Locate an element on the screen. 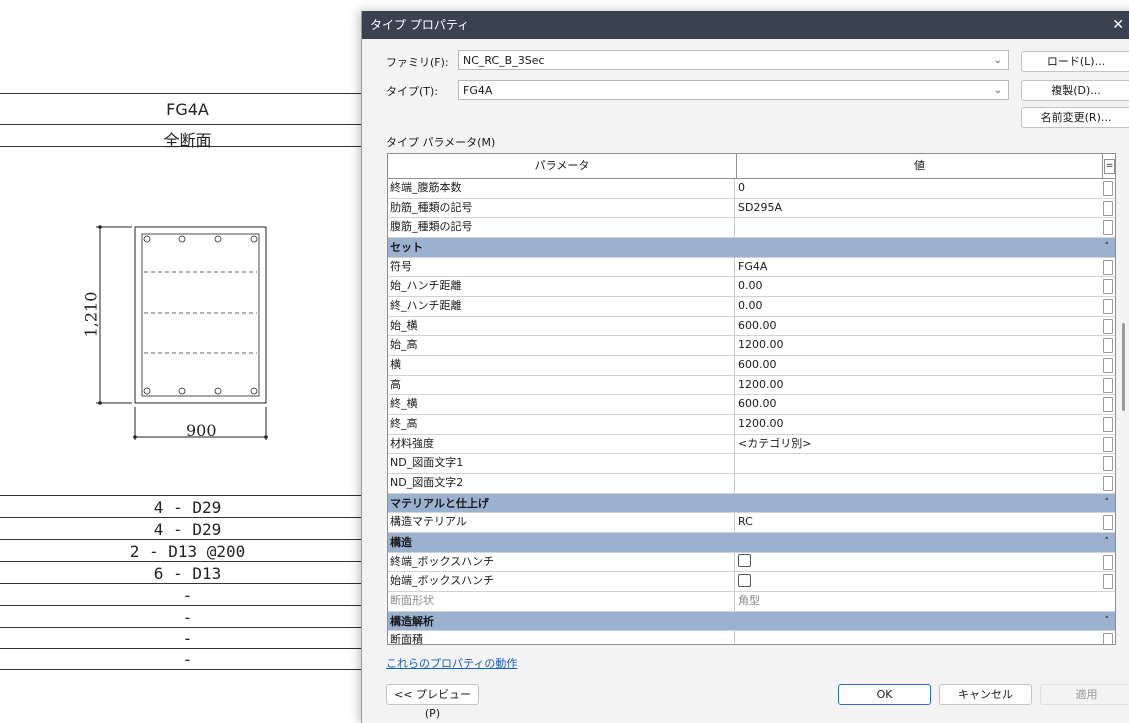 The height and width of the screenshot is (723, 1129). type-label: タイプ(T): is located at coordinates (412, 91).